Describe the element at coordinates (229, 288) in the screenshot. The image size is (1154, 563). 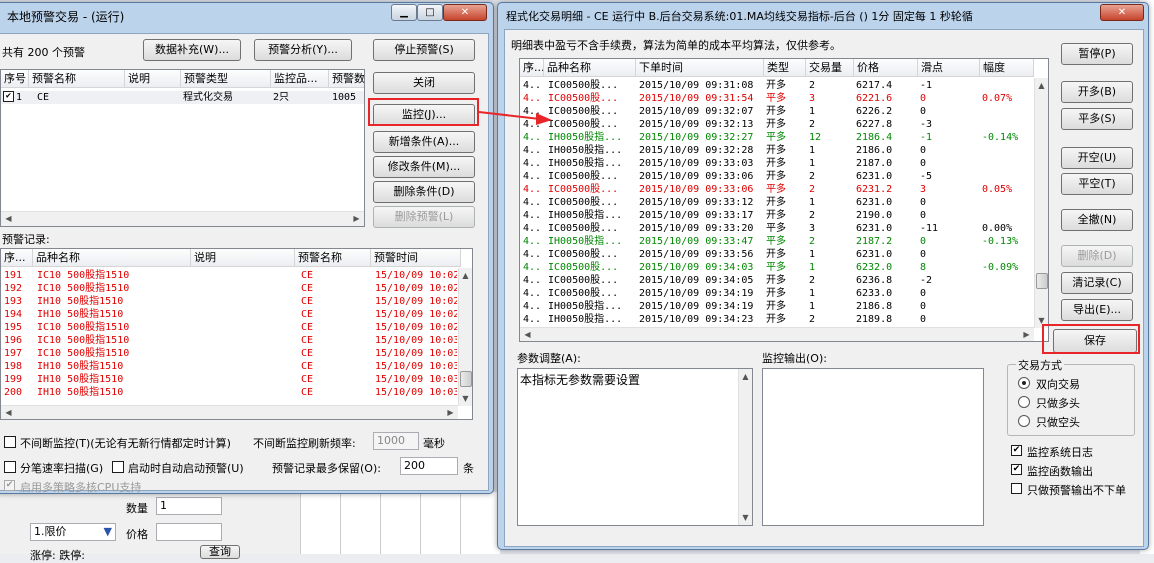
I see `table-row: 192 IC10 500股指1510 CE 15/10/09 10:02` at that location.